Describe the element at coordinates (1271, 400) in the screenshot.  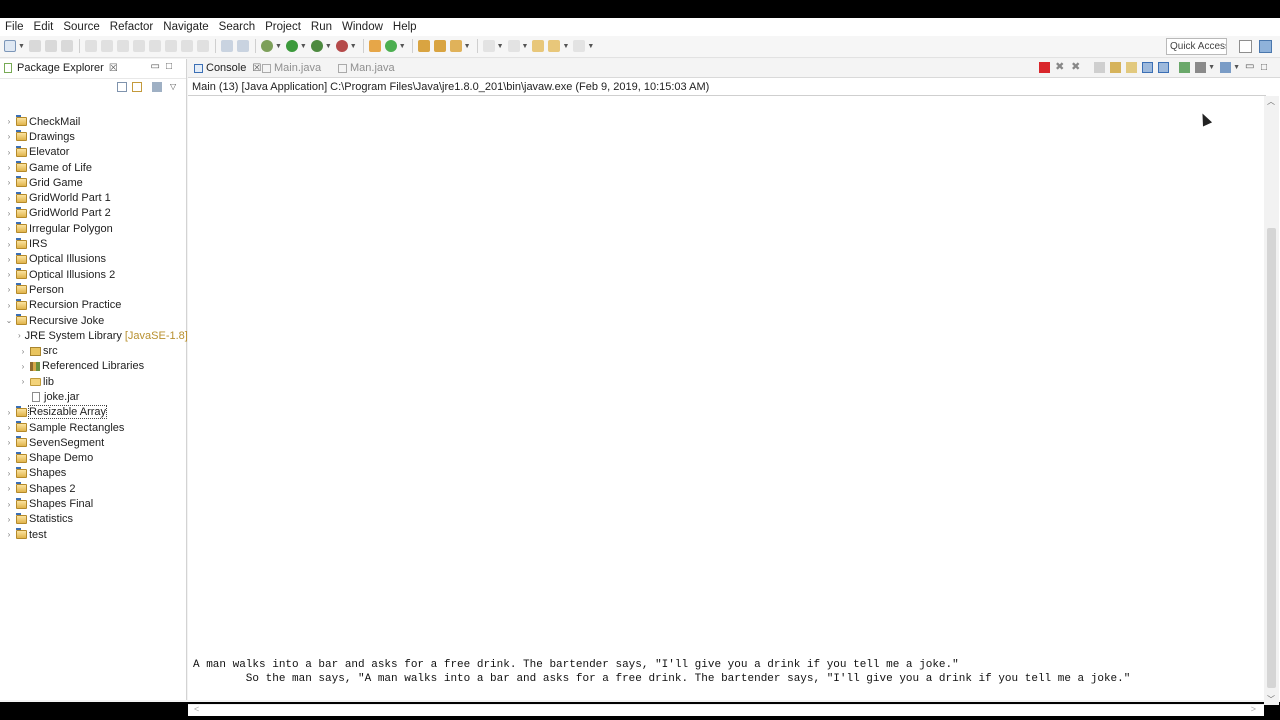
I see `vertical-scrollbar: ︿ ﹀` at that location.